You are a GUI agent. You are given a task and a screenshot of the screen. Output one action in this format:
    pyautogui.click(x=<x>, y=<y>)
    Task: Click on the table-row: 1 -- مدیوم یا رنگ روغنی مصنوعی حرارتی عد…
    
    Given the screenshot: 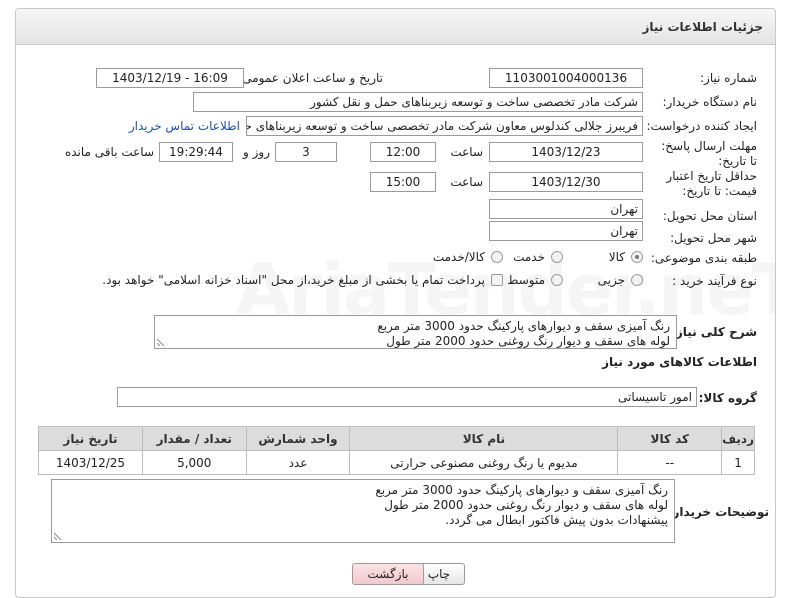 What is the action you would take?
    pyautogui.click(x=396, y=462)
    